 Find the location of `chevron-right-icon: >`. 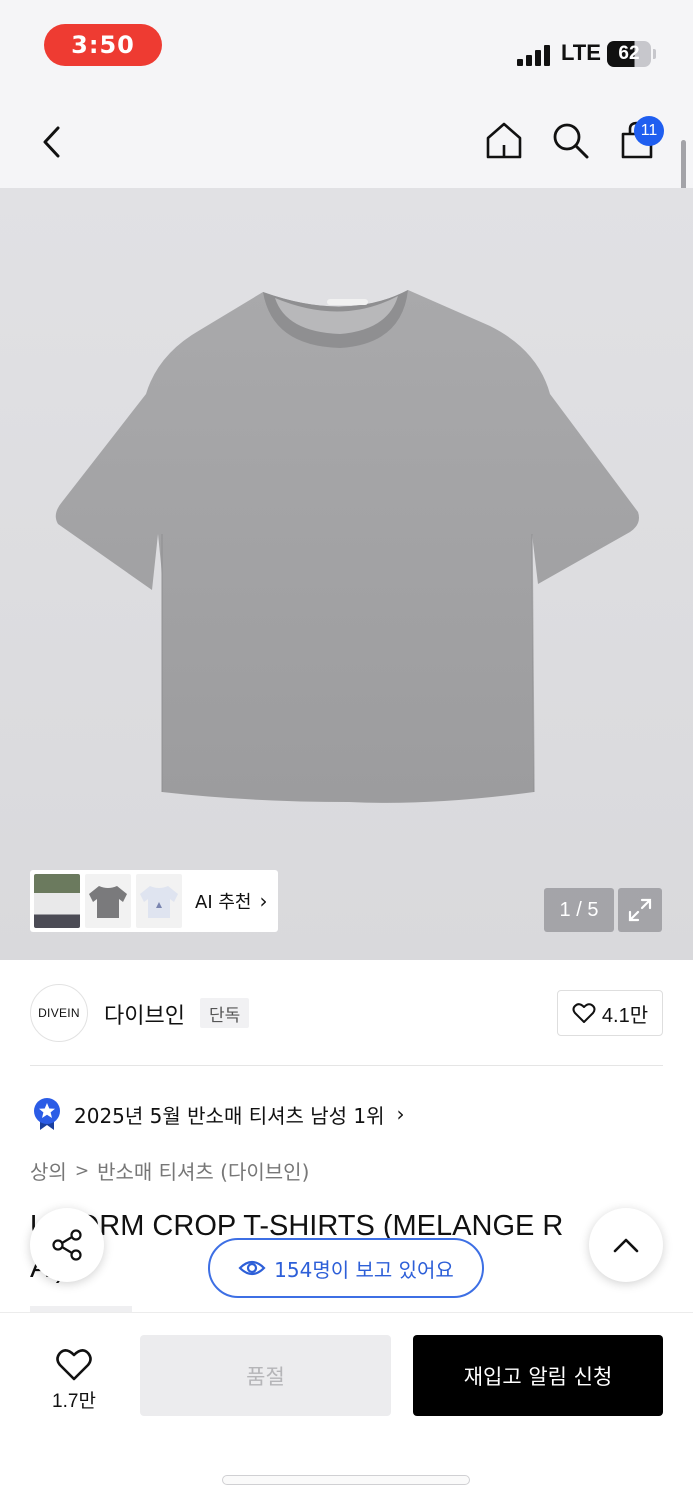

chevron-right-icon: > is located at coordinates (82, 1170).